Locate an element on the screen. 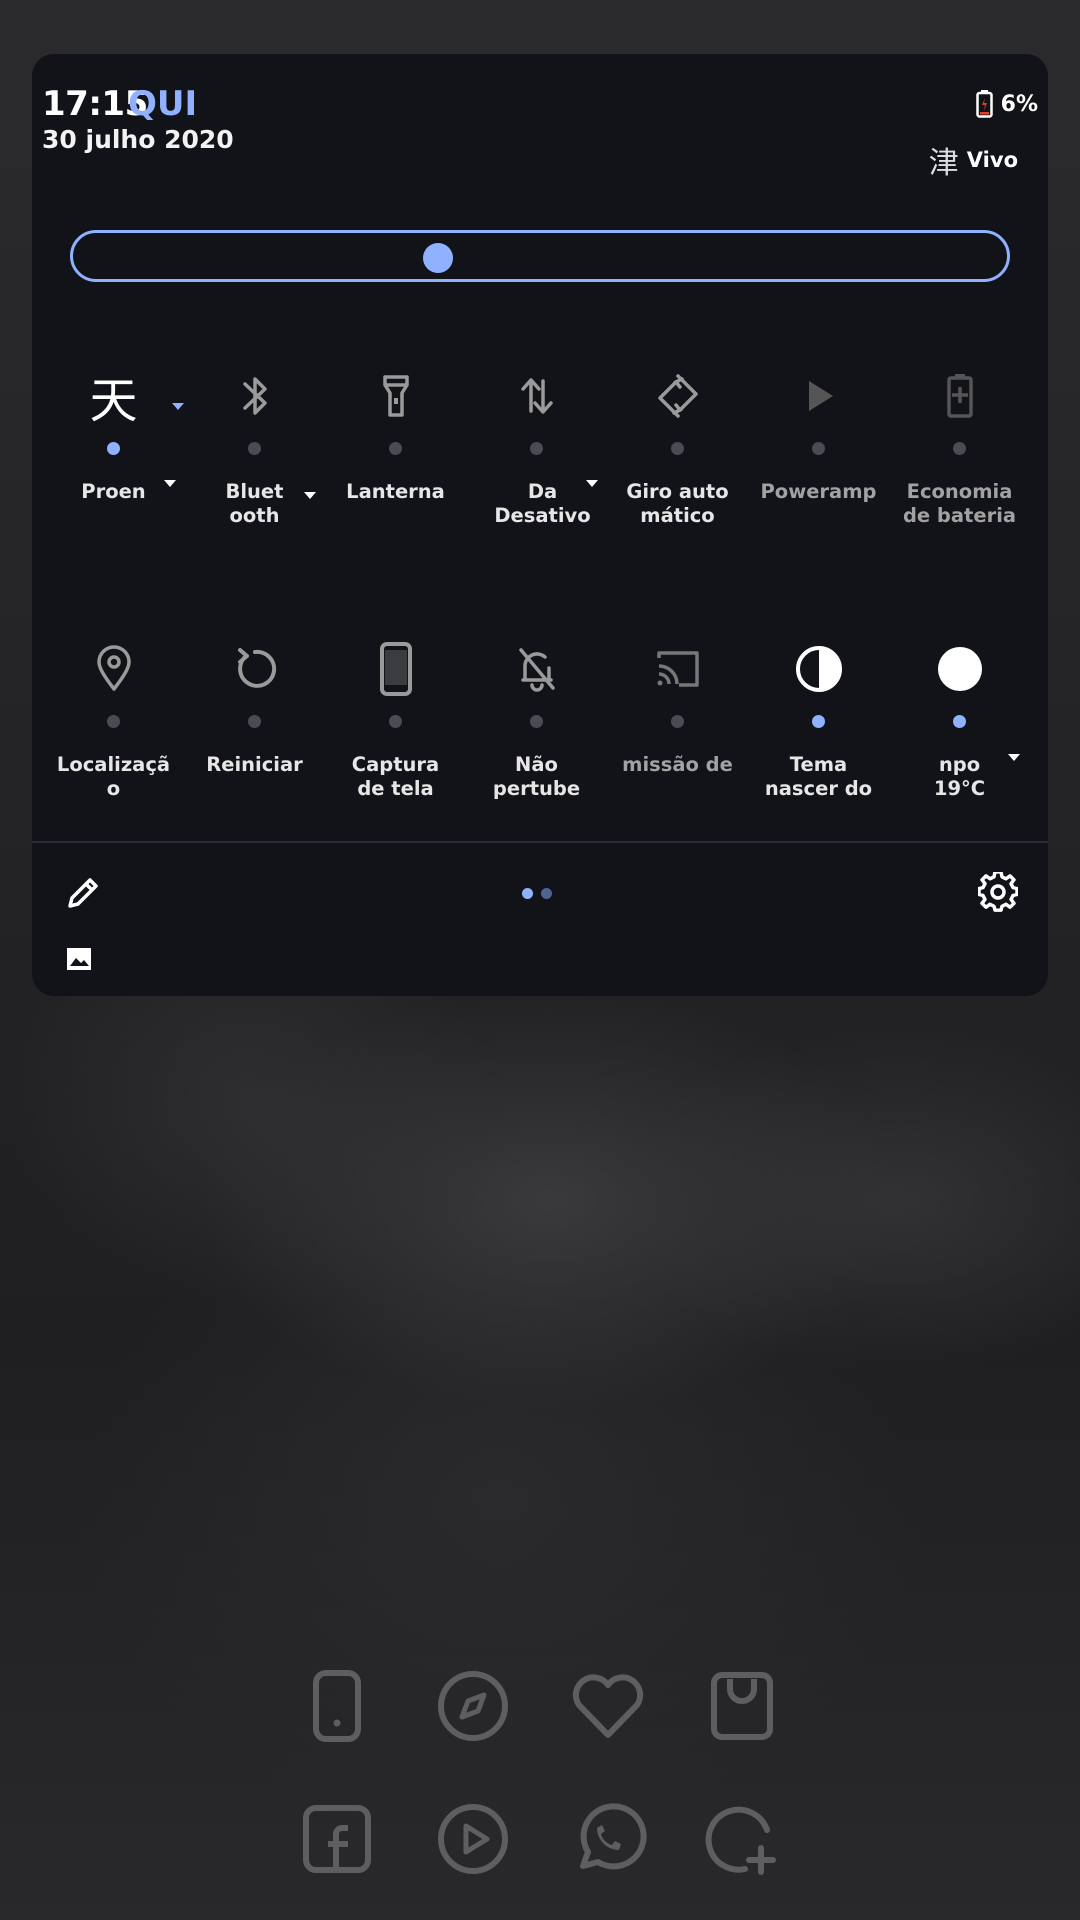  tile-label: missão de is located at coordinates (677, 764).